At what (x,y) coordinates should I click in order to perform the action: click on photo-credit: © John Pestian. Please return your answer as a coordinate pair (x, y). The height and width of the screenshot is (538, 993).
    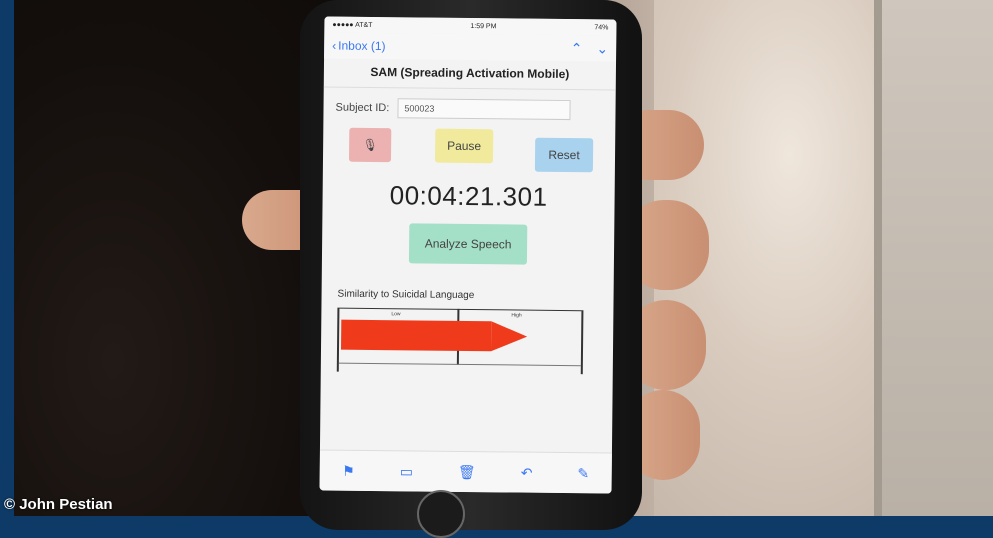
    Looking at the image, I should click on (58, 504).